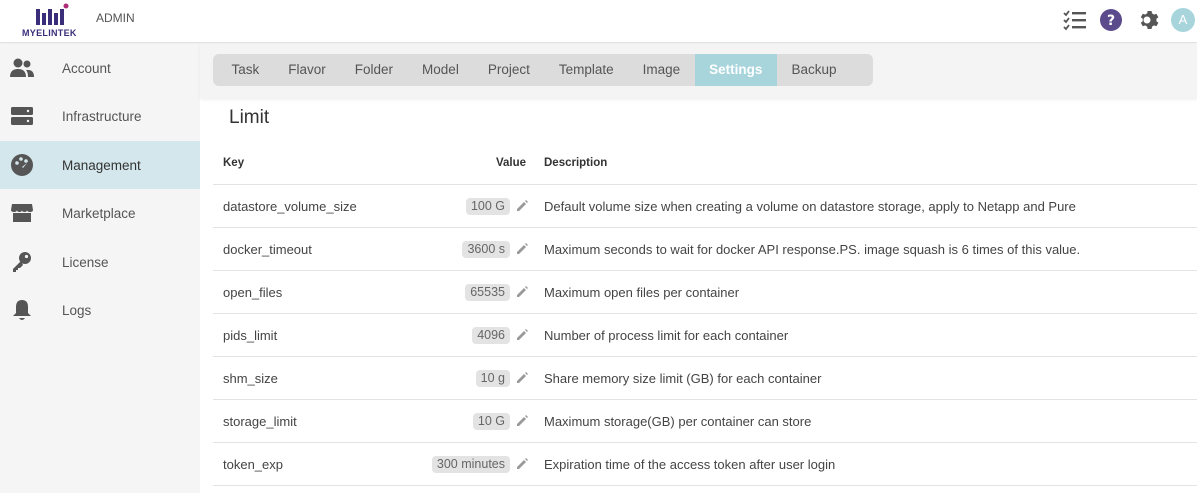  Describe the element at coordinates (491, 421) in the screenshot. I see `setting-value: 10 G` at that location.